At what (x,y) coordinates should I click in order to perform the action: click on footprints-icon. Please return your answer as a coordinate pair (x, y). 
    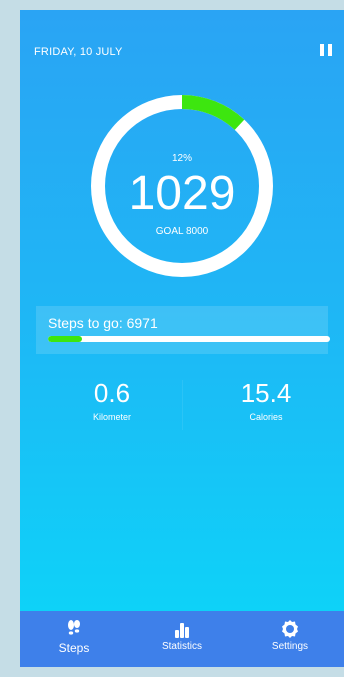
    Looking at the image, I should click on (74, 629).